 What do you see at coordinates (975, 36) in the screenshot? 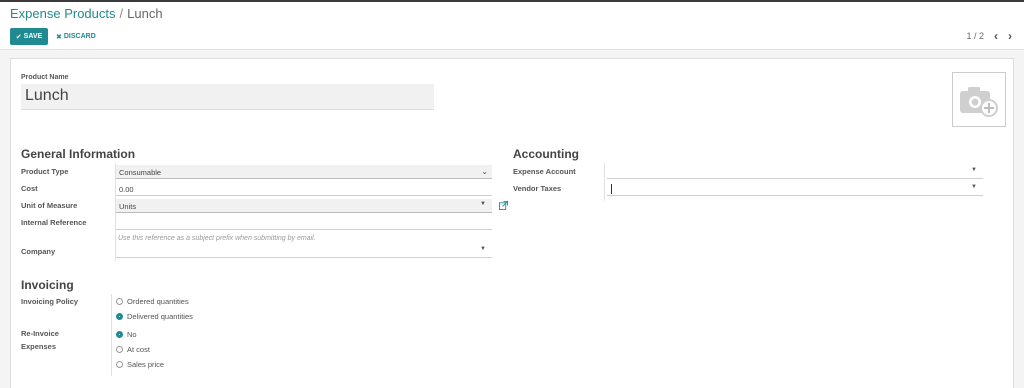
I see `pager-value: 1 / 2` at bounding box center [975, 36].